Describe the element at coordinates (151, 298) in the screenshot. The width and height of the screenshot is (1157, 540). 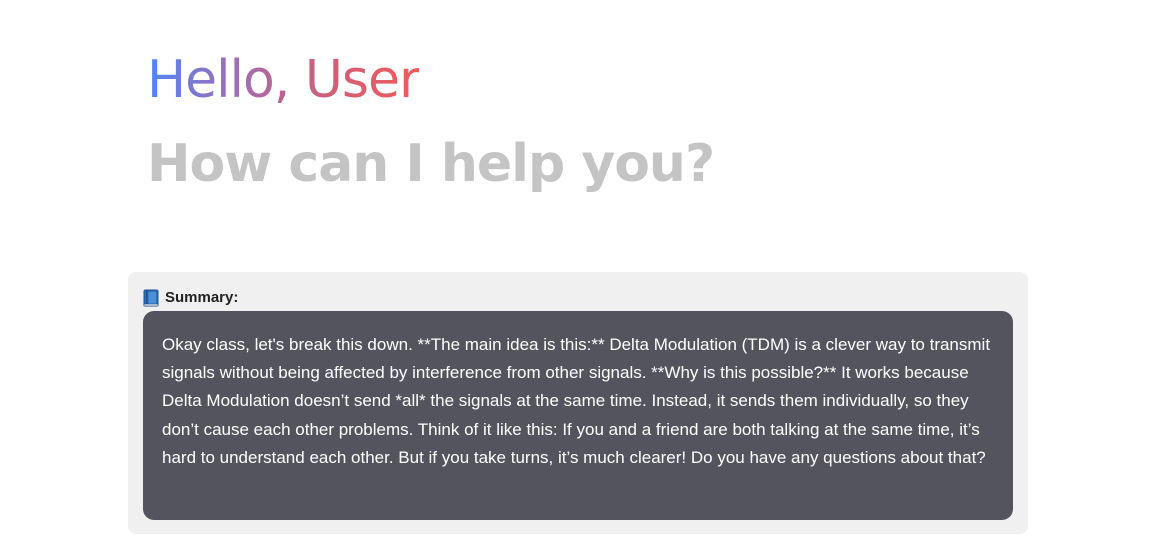
I see `book-icon` at that location.